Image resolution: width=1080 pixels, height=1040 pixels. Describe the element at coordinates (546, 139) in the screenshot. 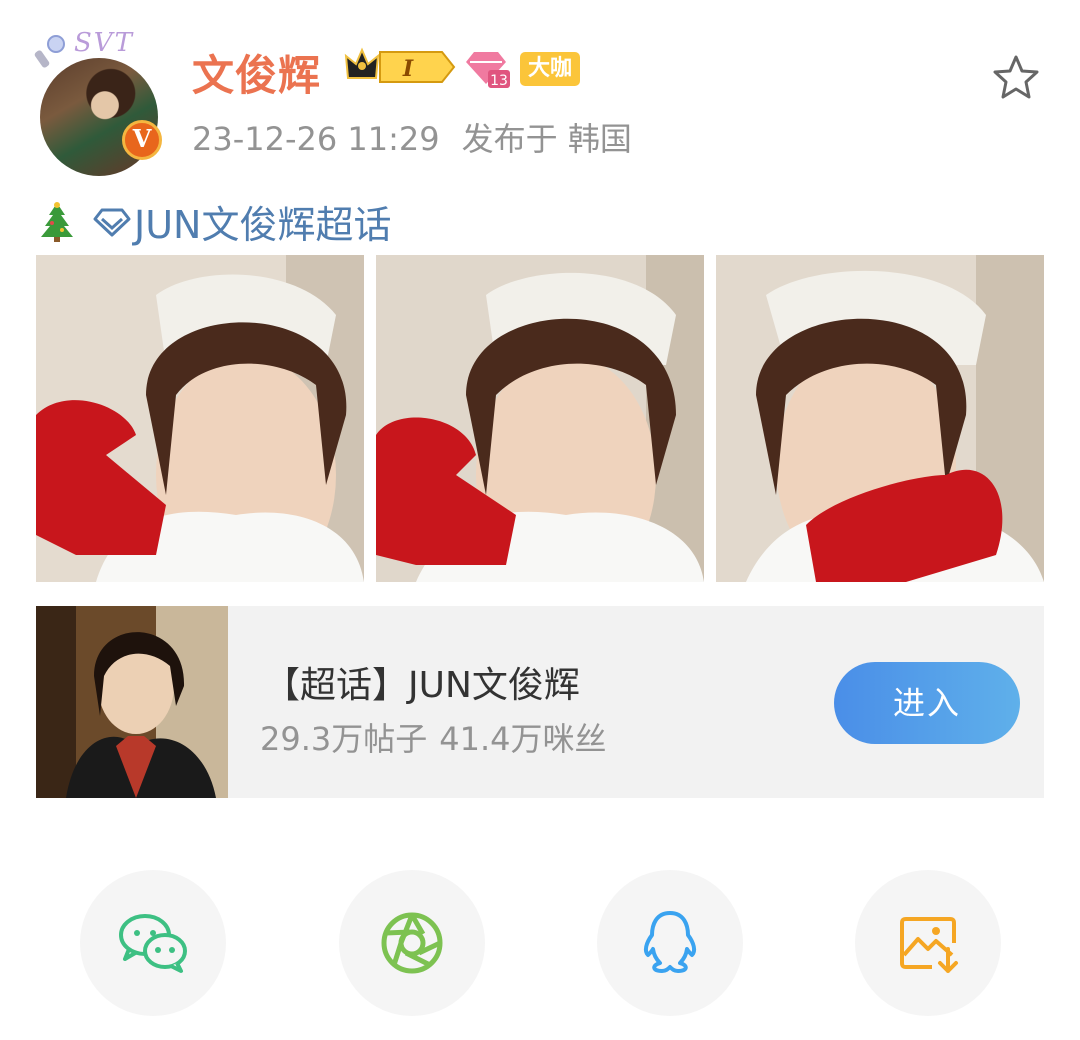

I see `post-location: 发布于 韩国` at that location.